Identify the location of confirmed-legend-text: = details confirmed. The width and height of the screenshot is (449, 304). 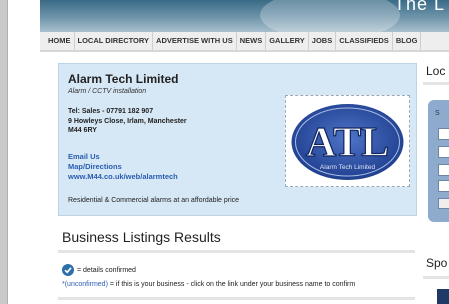
(106, 270).